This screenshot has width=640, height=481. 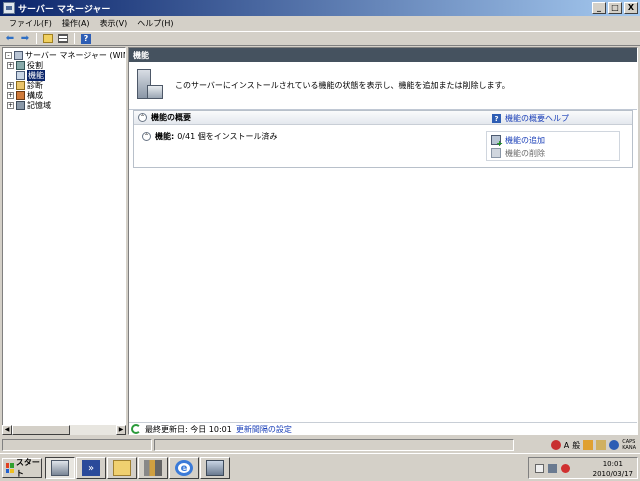 I want to click on menu-view: 表示(V), so click(x=114, y=23).